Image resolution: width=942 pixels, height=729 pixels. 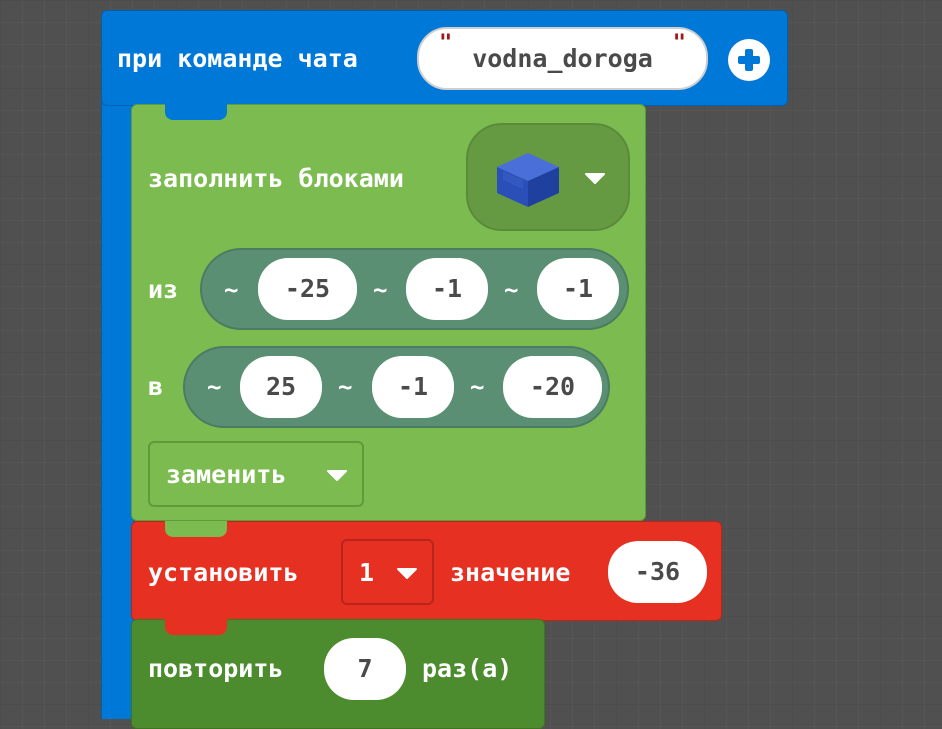 I want to click on set-value-number: -36, so click(x=657, y=571).